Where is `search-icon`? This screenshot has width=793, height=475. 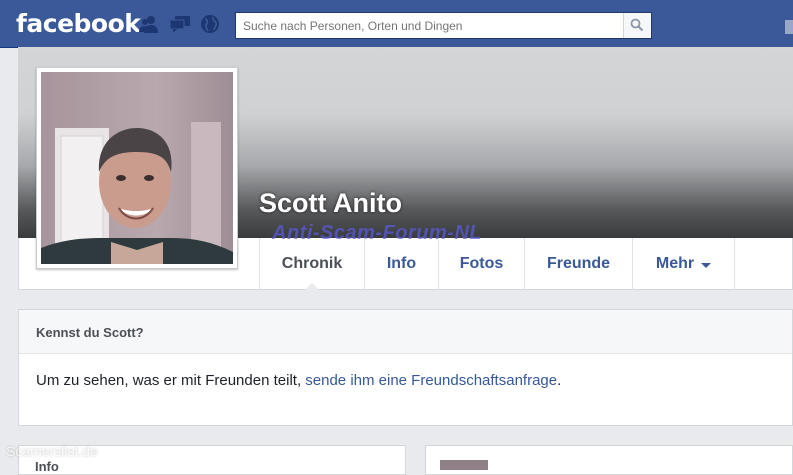
search-icon is located at coordinates (637, 25).